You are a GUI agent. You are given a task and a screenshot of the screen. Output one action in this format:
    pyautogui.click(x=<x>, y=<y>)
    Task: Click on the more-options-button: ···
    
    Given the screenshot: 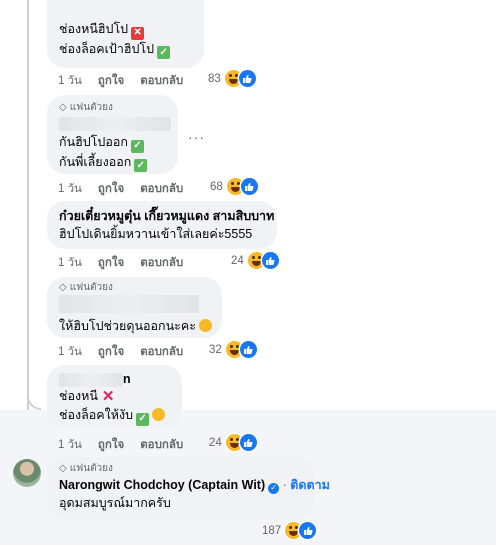 What is the action you would take?
    pyautogui.click(x=196, y=137)
    